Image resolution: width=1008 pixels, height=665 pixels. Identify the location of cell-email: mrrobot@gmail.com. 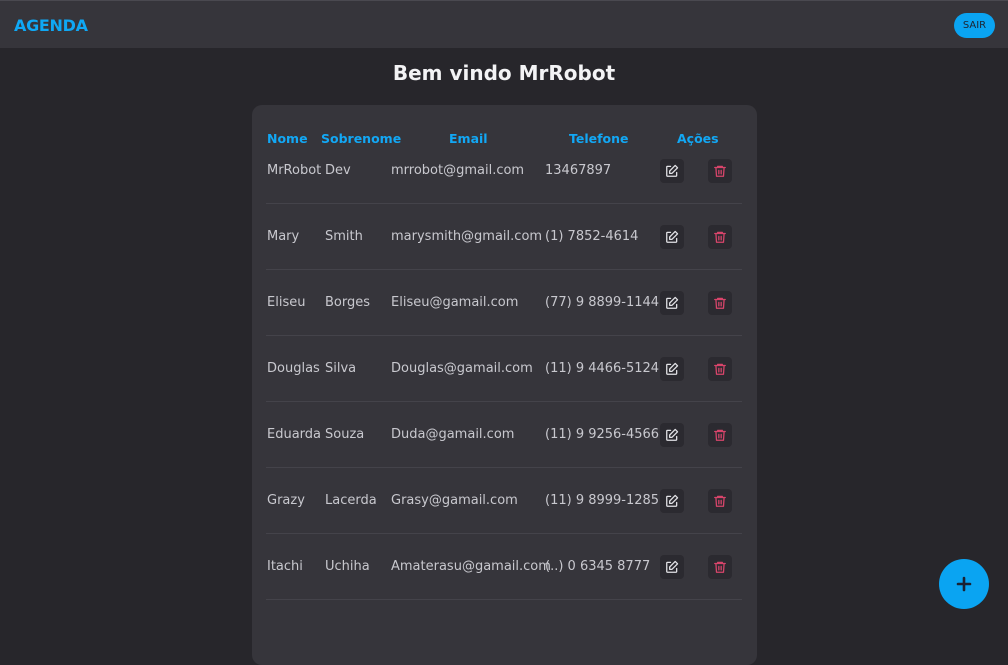
(458, 170).